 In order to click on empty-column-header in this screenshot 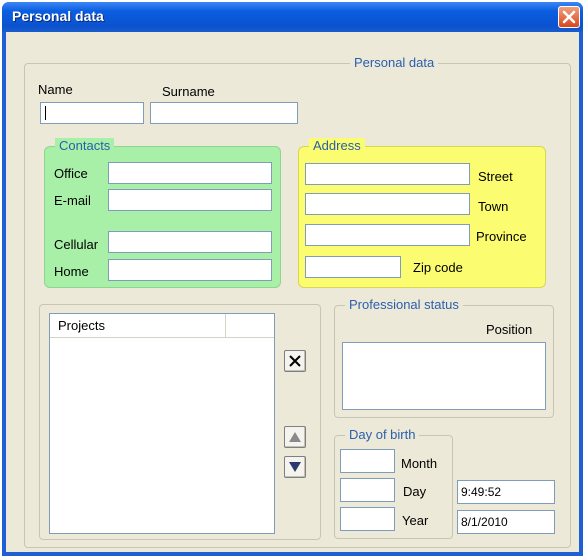, I will do `click(250, 325)`.